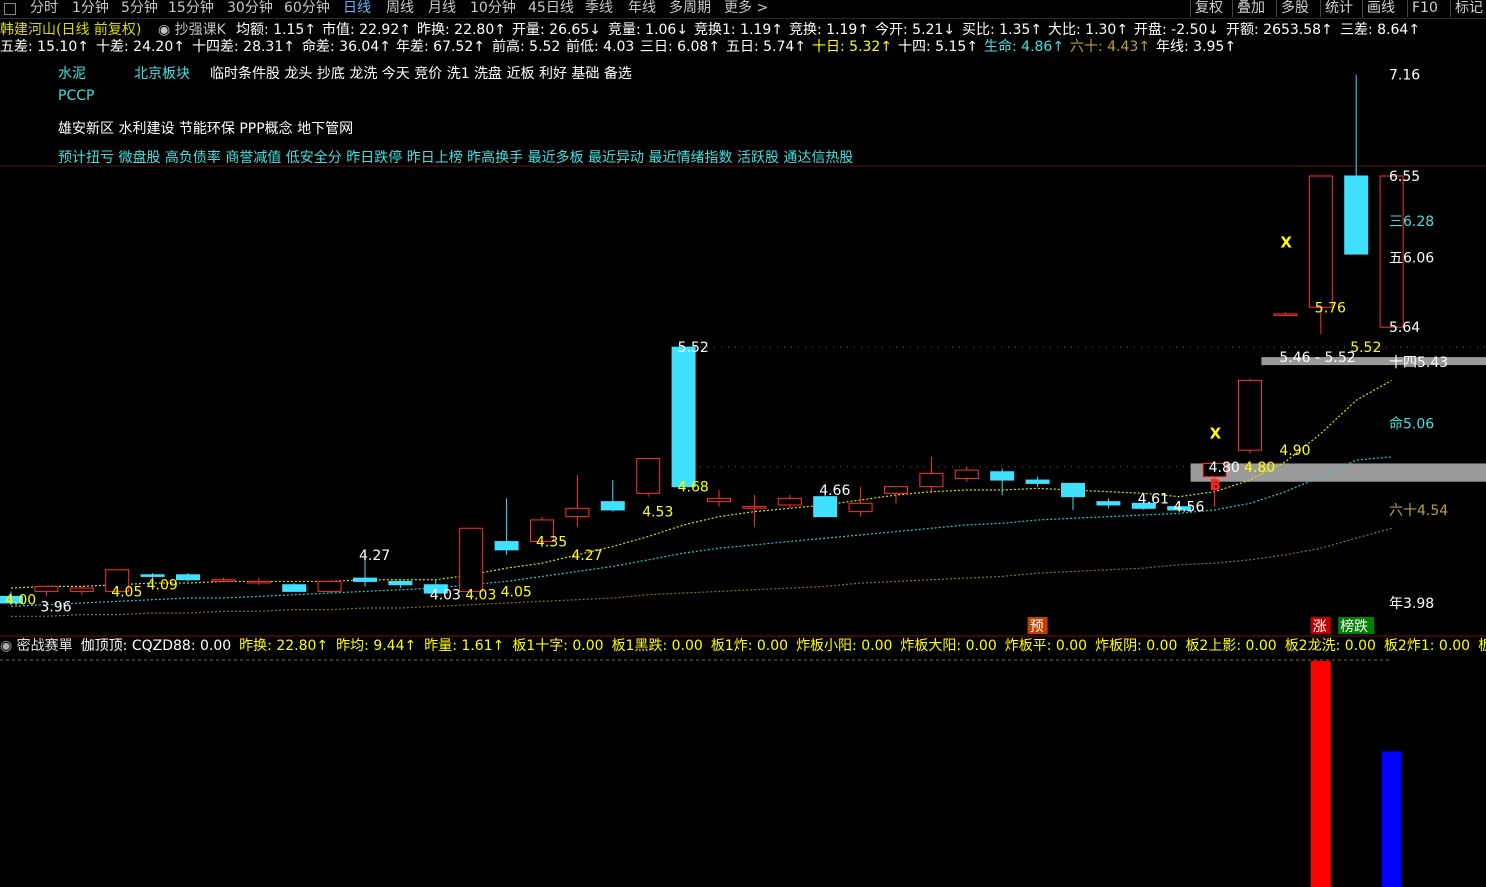 This screenshot has width=1486, height=887. I want to click on axis-label-6: 命5.06, so click(1411, 424).